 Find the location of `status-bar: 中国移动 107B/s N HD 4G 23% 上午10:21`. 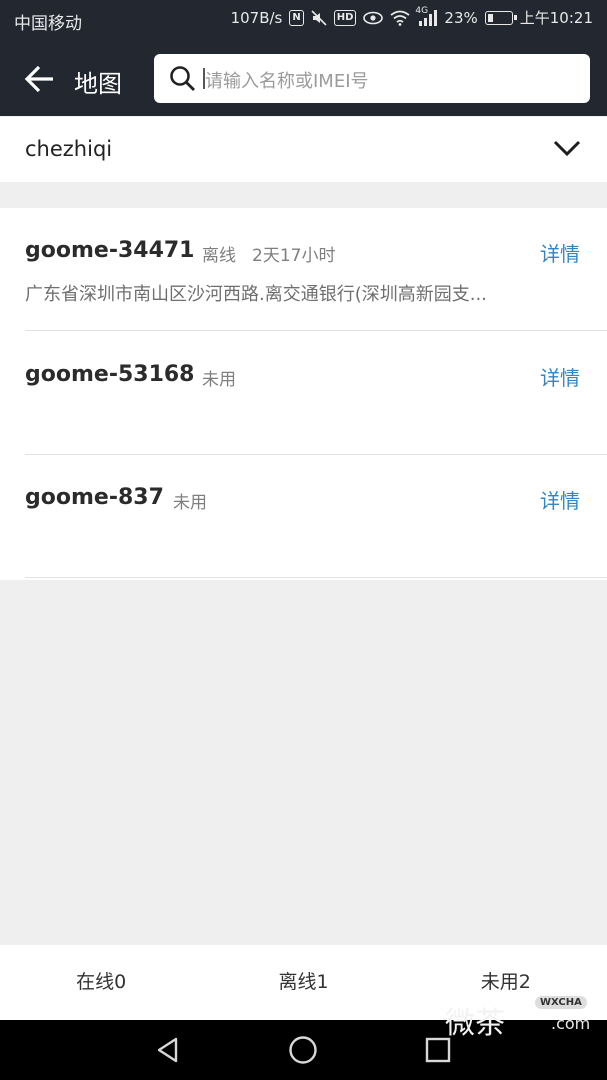

status-bar: 中国移动 107B/s N HD 4G 23% 上午10:21 is located at coordinates (303, 20).